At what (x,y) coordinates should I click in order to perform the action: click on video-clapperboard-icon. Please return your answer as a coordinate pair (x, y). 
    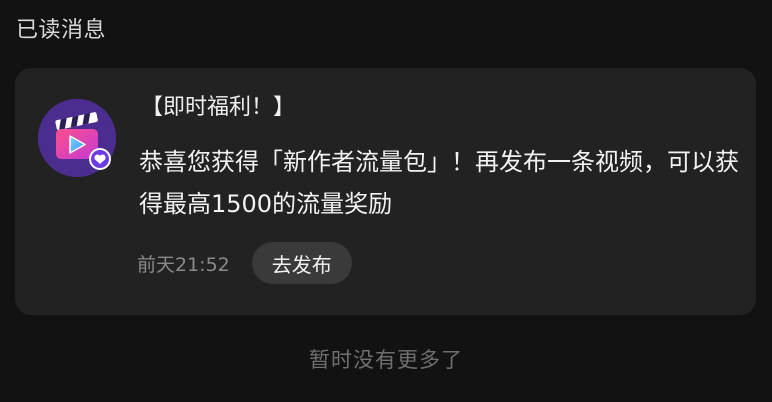
    Looking at the image, I should click on (77, 138).